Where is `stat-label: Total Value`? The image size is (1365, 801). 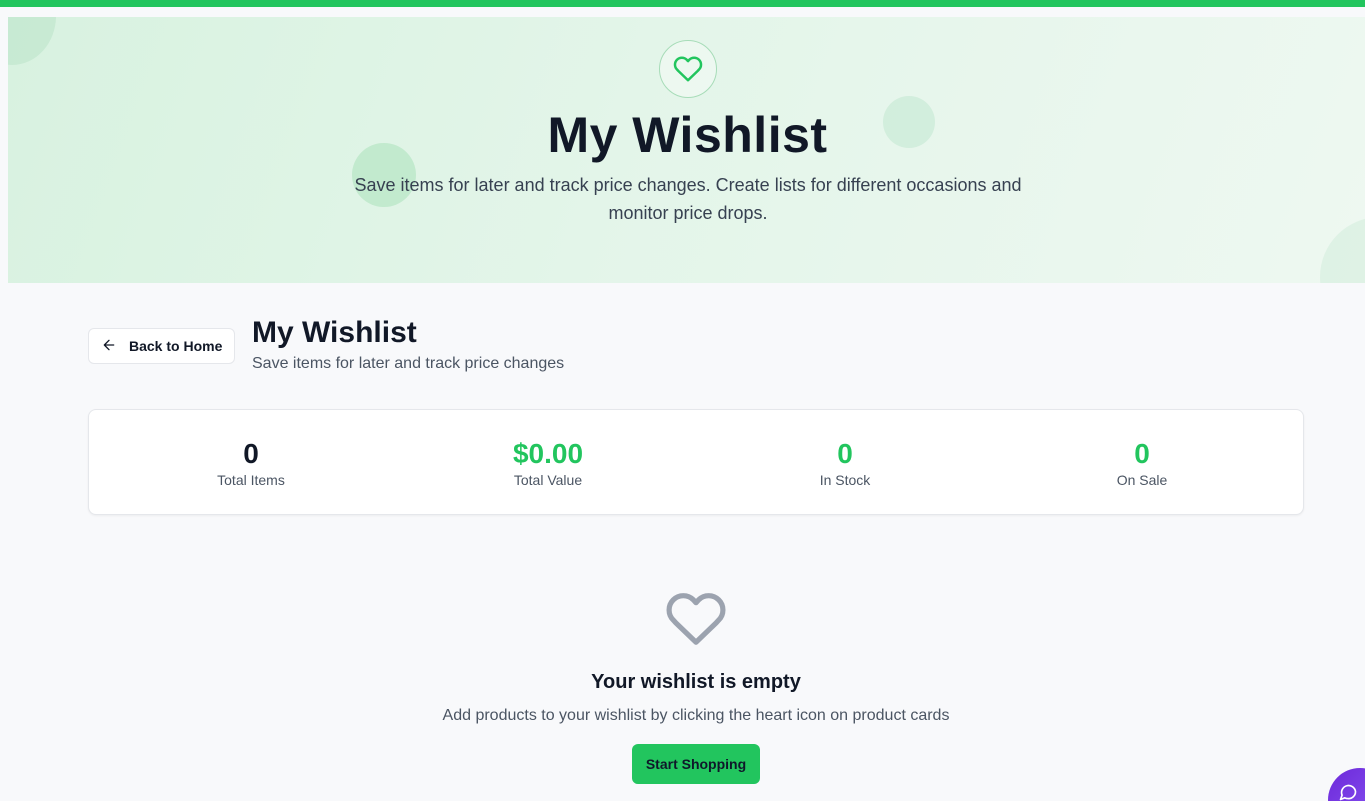
stat-label: Total Value is located at coordinates (548, 480).